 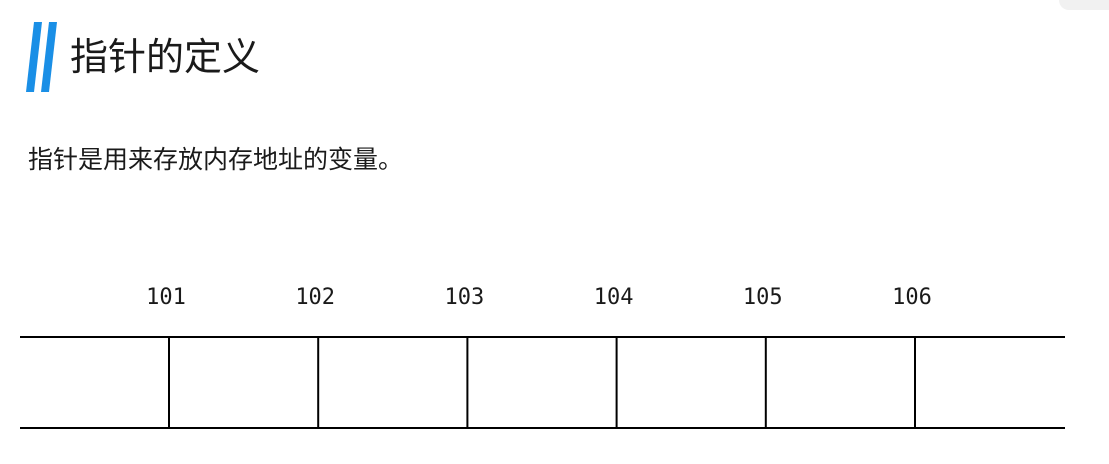 I want to click on address-label: 104, so click(x=614, y=297).